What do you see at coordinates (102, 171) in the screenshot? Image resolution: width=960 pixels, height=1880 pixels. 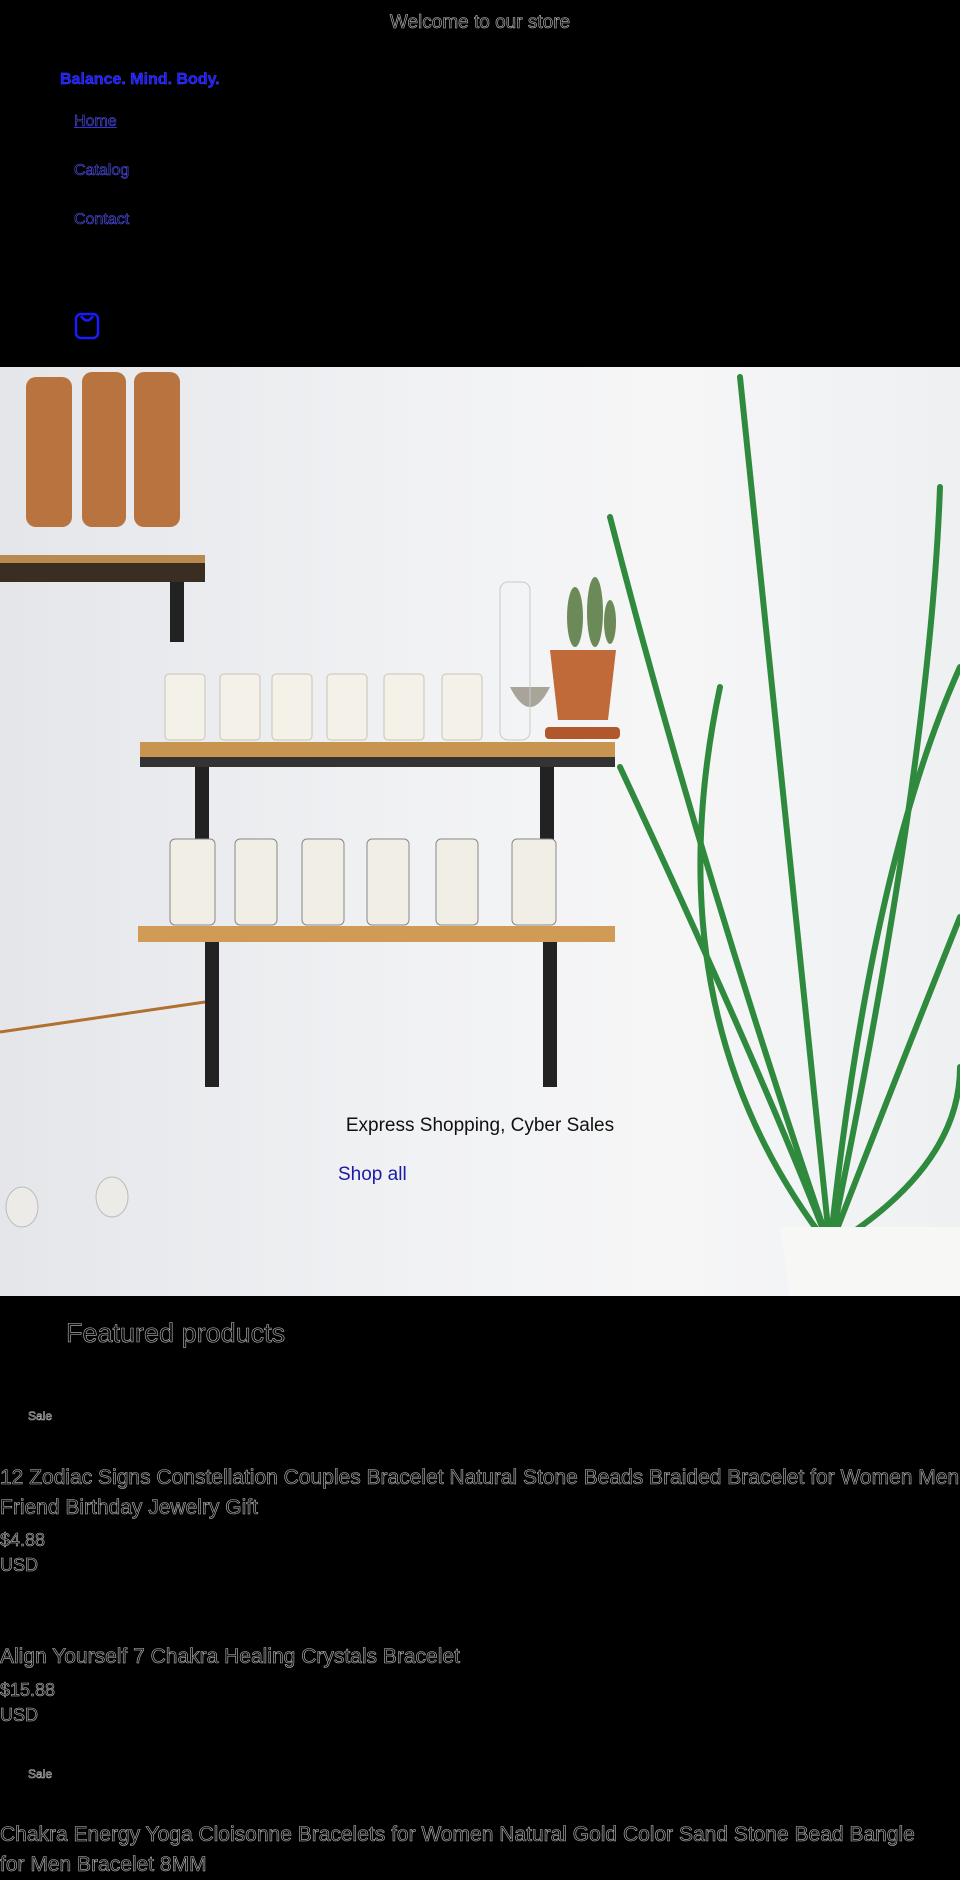 I see `nav-catalog: Catalog` at bounding box center [102, 171].